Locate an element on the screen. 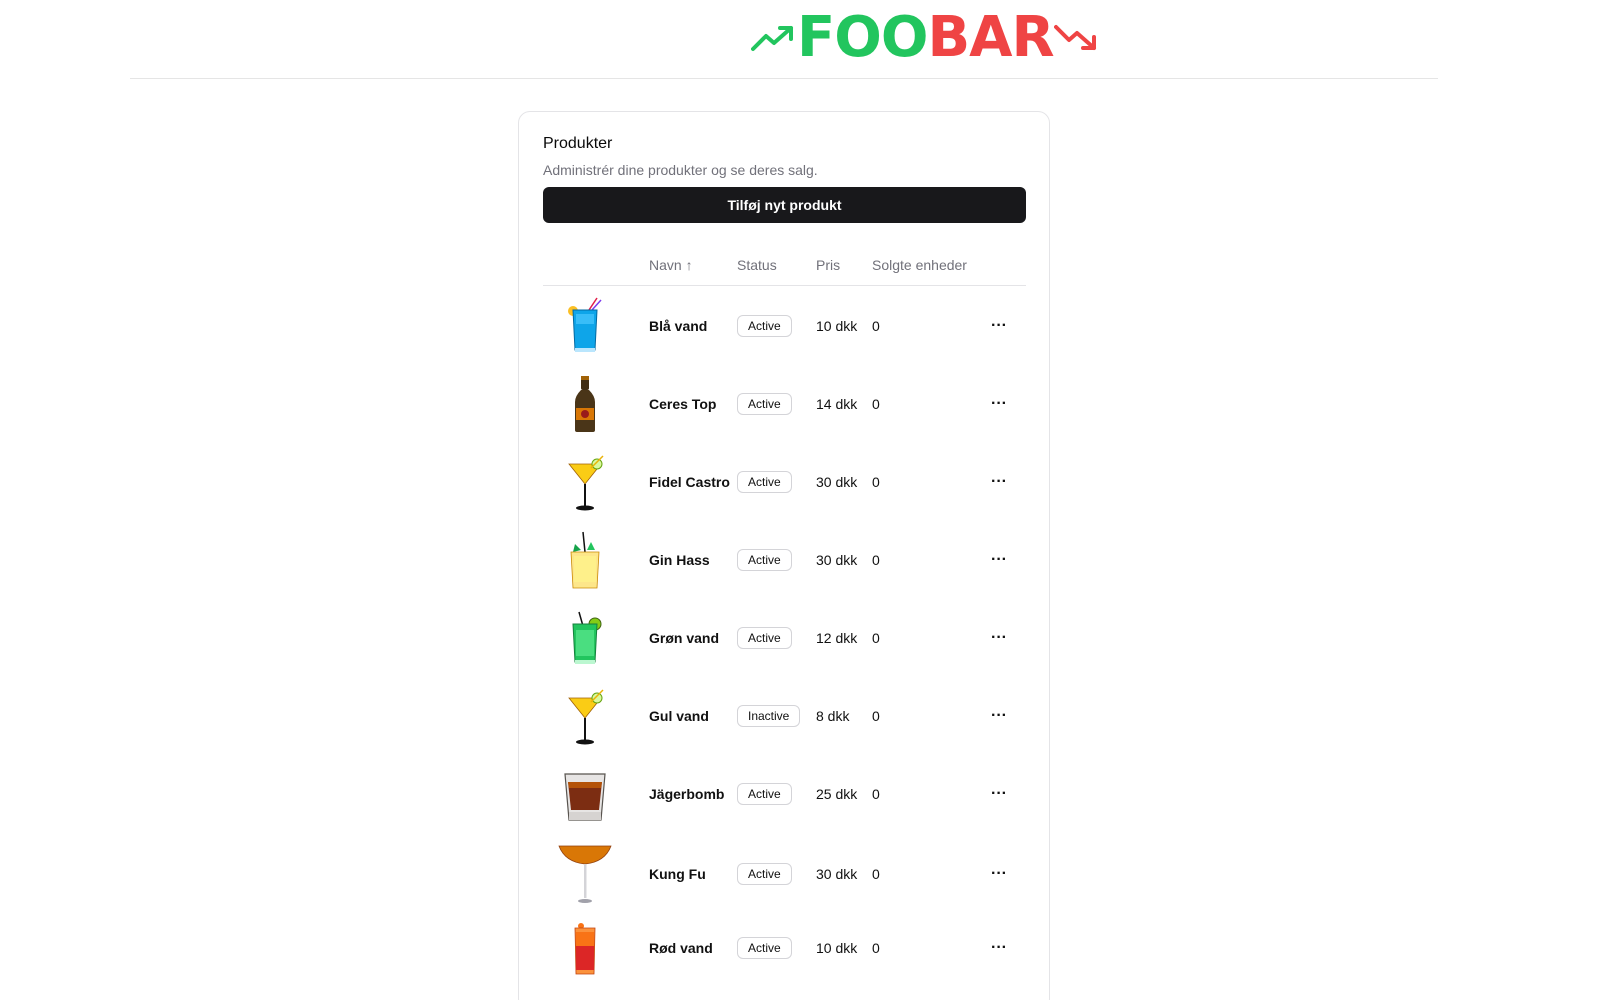  table-row: Kung Fu Active 30 dkk 0 ··· is located at coordinates (784, 874).